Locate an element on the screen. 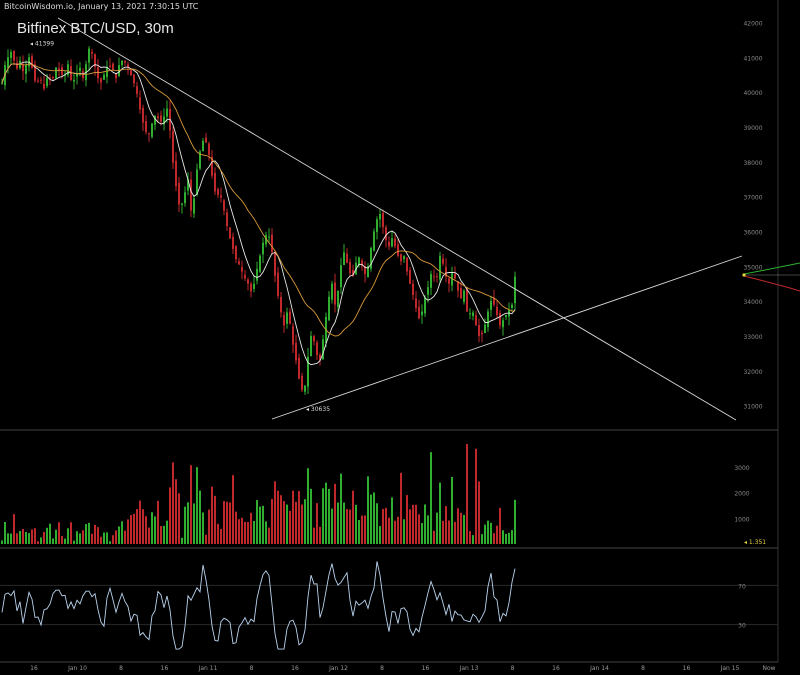  y-tick-label: 41000 is located at coordinates (752, 58).